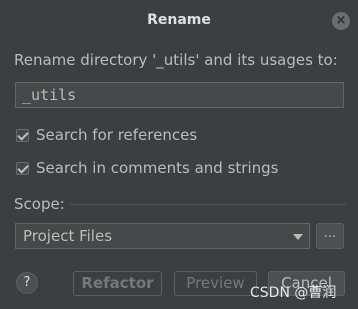 The image size is (358, 309). I want to click on search-comments-option: Search in comments and strings, so click(147, 168).